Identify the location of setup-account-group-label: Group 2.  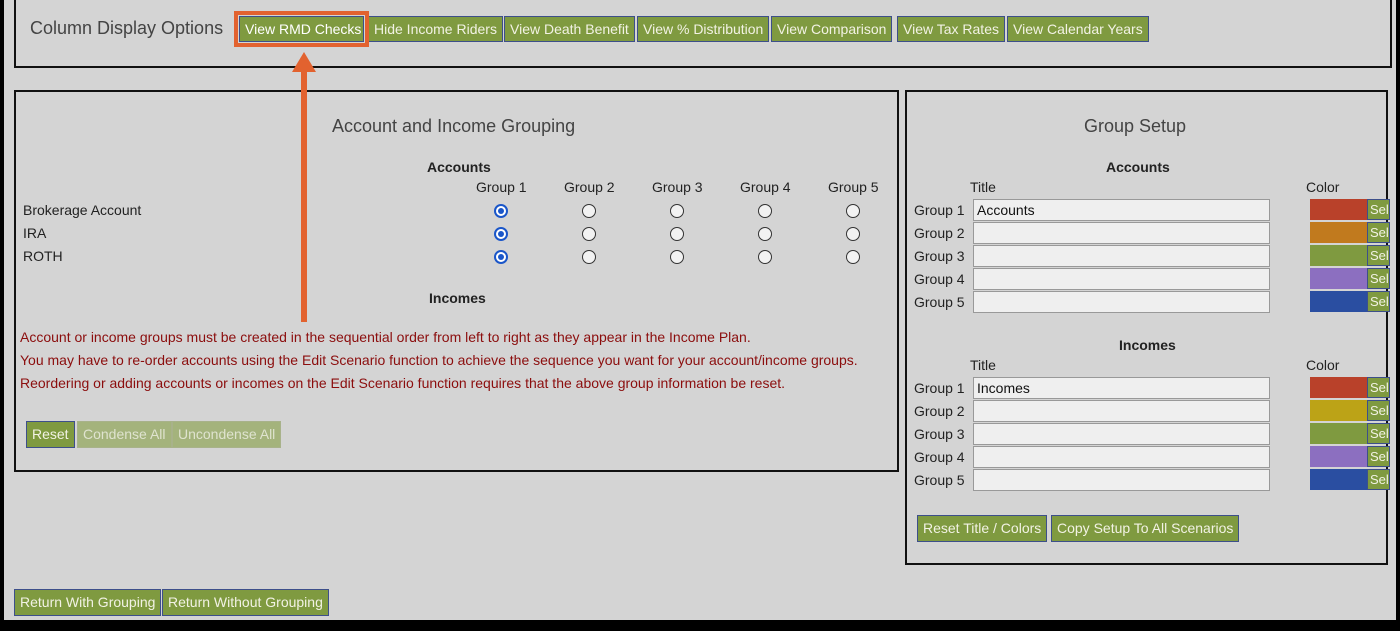
(939, 233).